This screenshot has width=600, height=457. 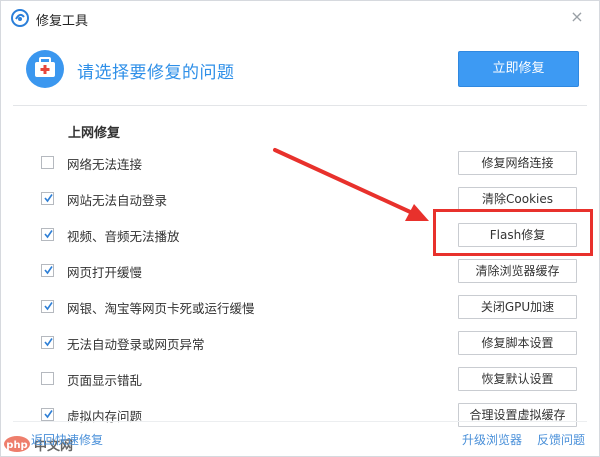 I want to click on php-logo-icon: php, so click(x=17, y=444).